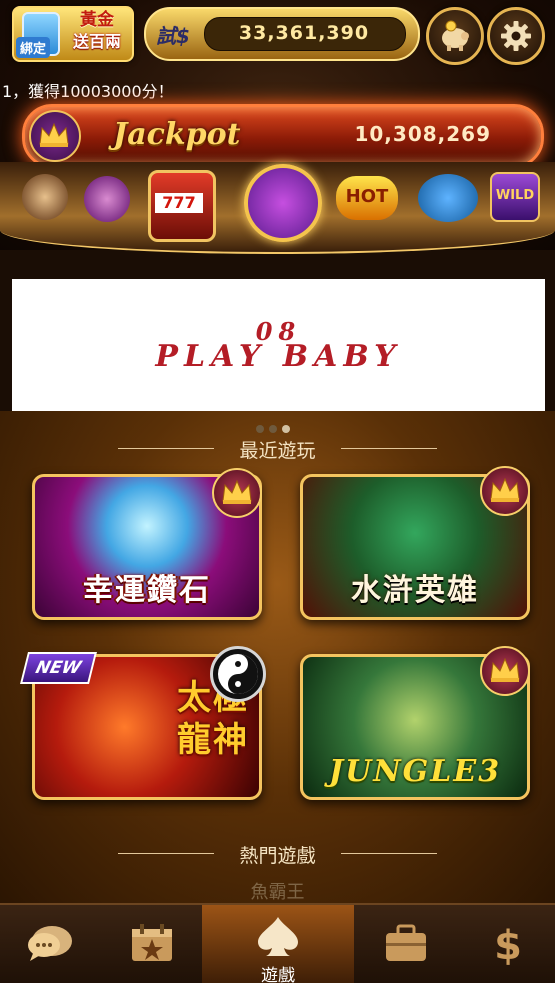 The height and width of the screenshot is (983, 555). What do you see at coordinates (422, 134) in the screenshot?
I see `jackpot-value: 10,308,269` at bounding box center [422, 134].